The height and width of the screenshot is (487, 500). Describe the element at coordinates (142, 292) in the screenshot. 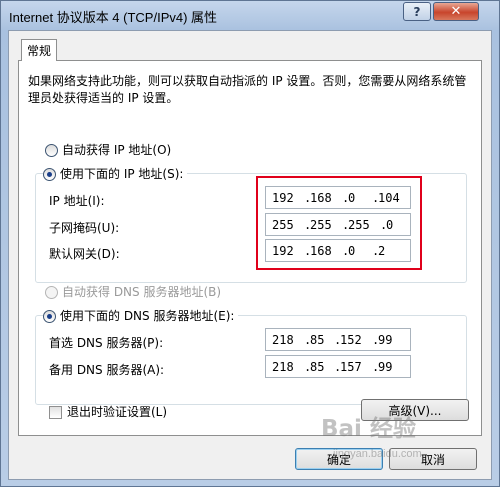

I see `dns-auto-label: 自动获得 DNS 服务器地址(B)` at that location.